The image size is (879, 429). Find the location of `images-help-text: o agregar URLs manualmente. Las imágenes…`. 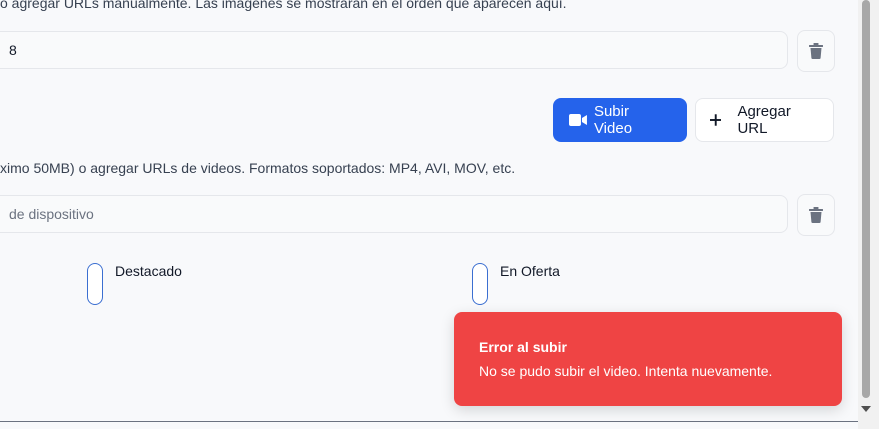

images-help-text: o agregar URLs manualmente. Las imágenes… is located at coordinates (283, 5).